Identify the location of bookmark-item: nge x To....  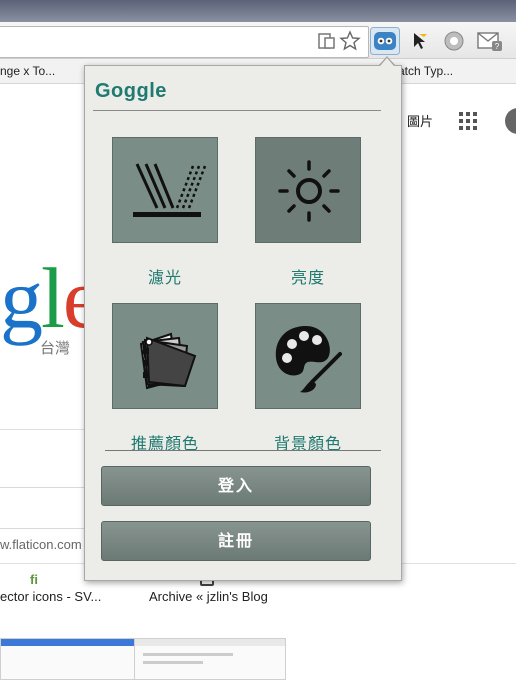
(27, 71).